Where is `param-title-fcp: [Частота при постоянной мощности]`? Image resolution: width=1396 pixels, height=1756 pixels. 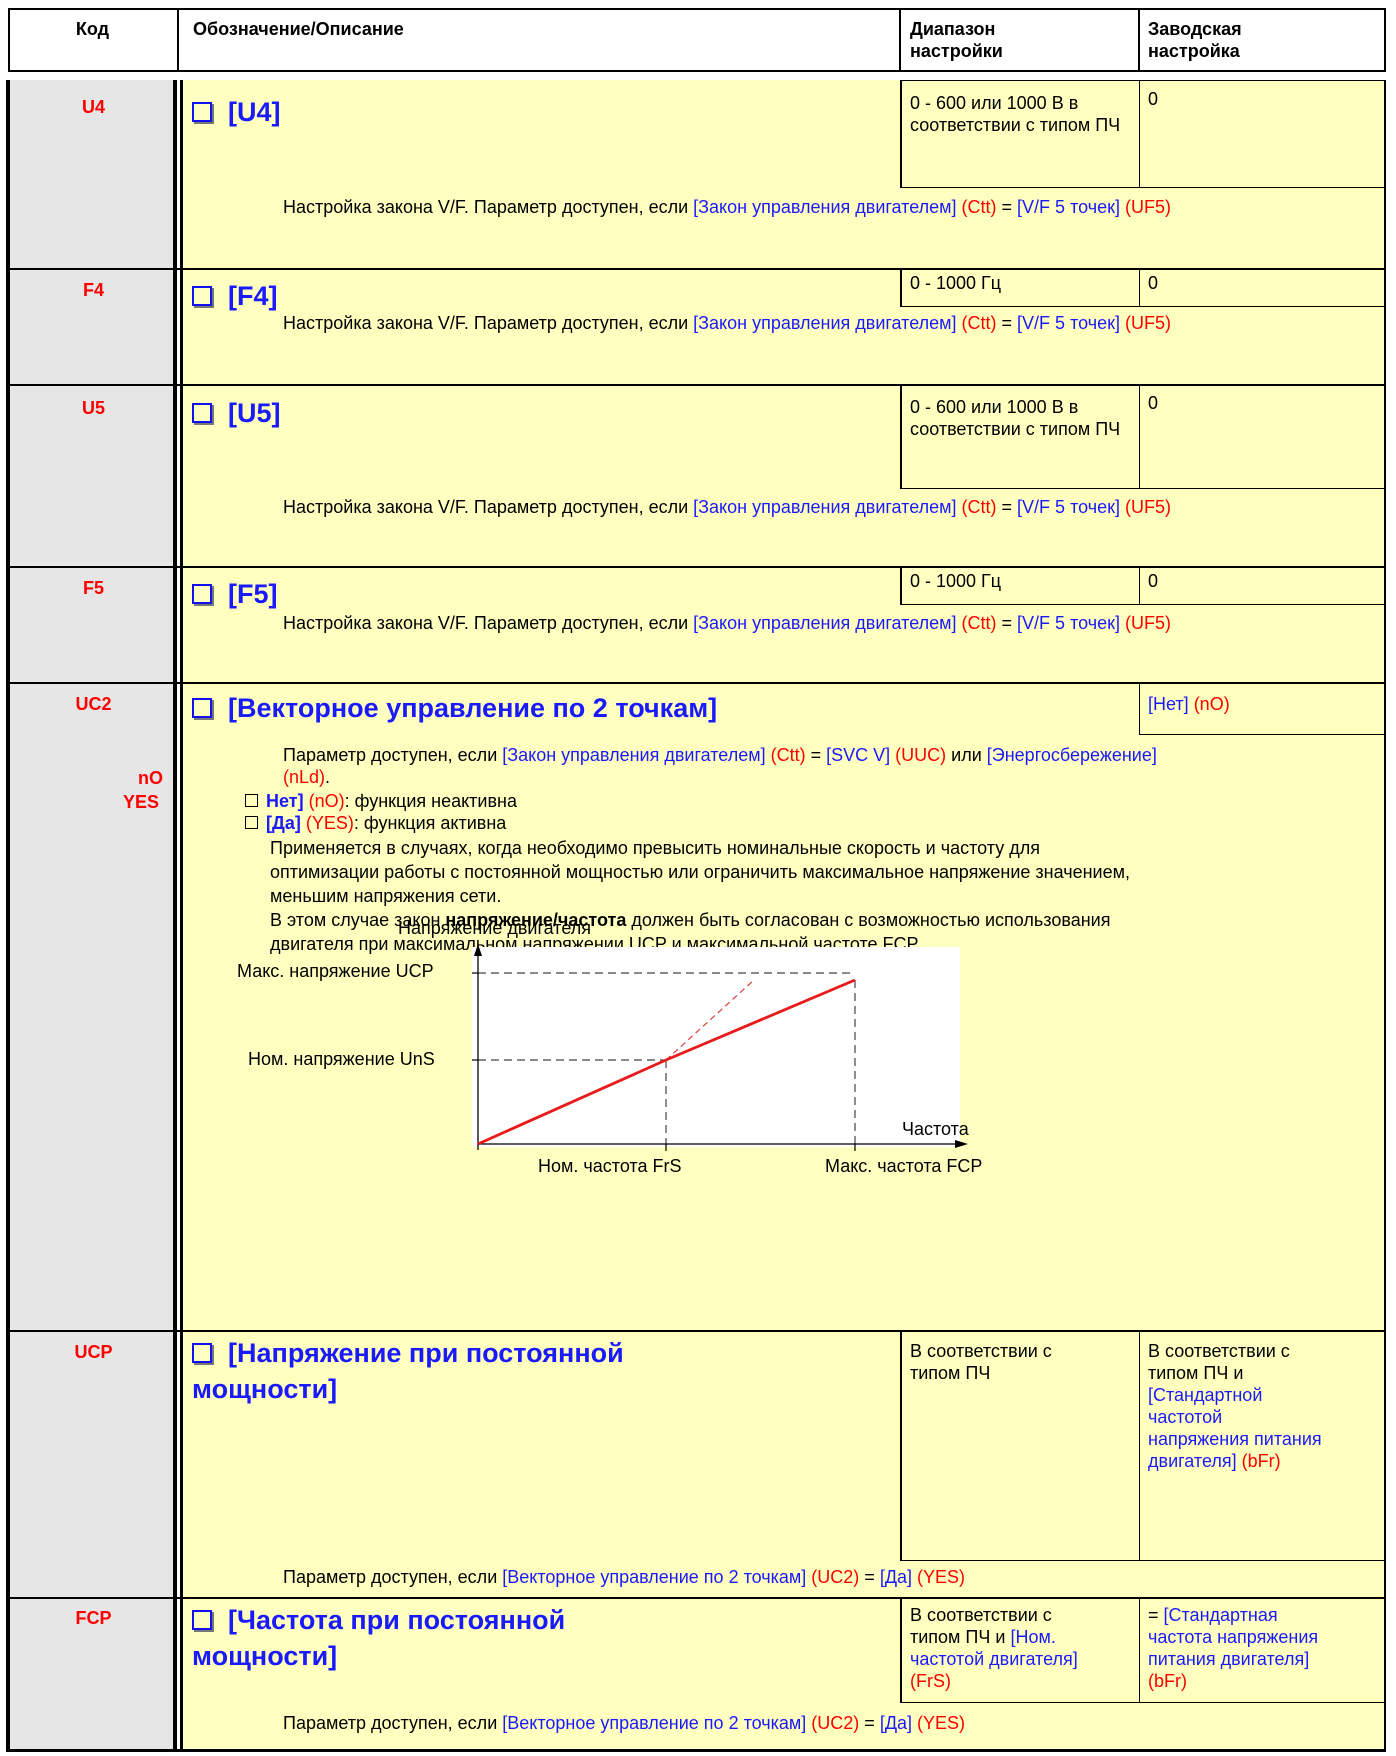
param-title-fcp: [Частота при постоянной мощности] is located at coordinates (379, 1638).